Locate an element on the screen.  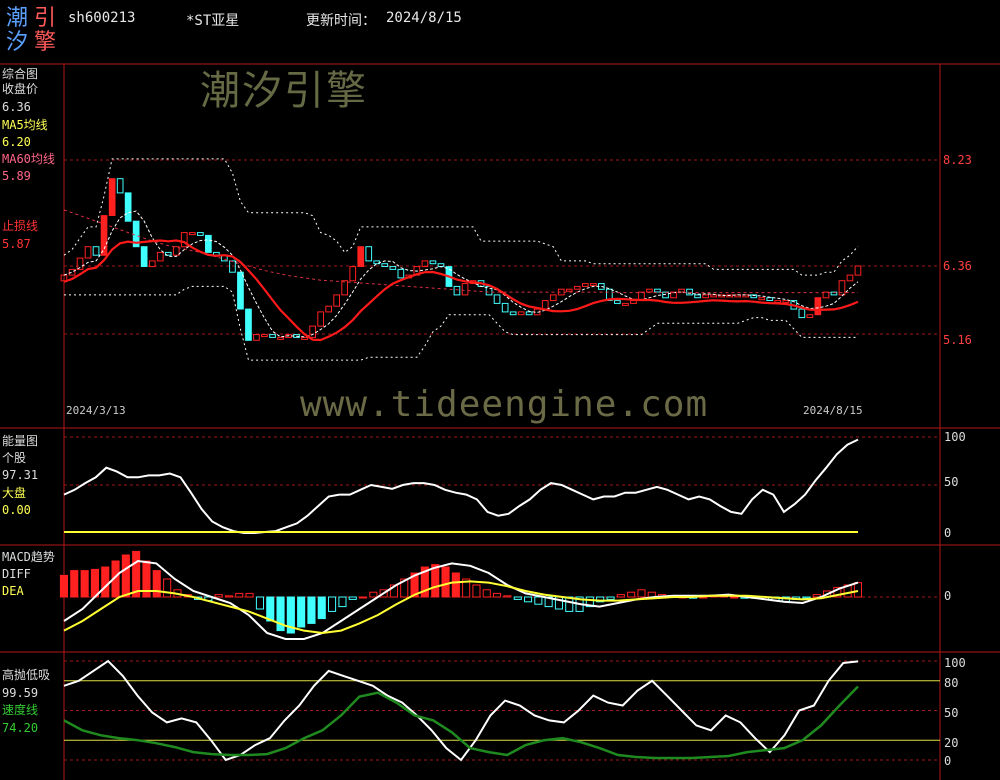
dea-label: DEA is located at coordinates (13, 591).